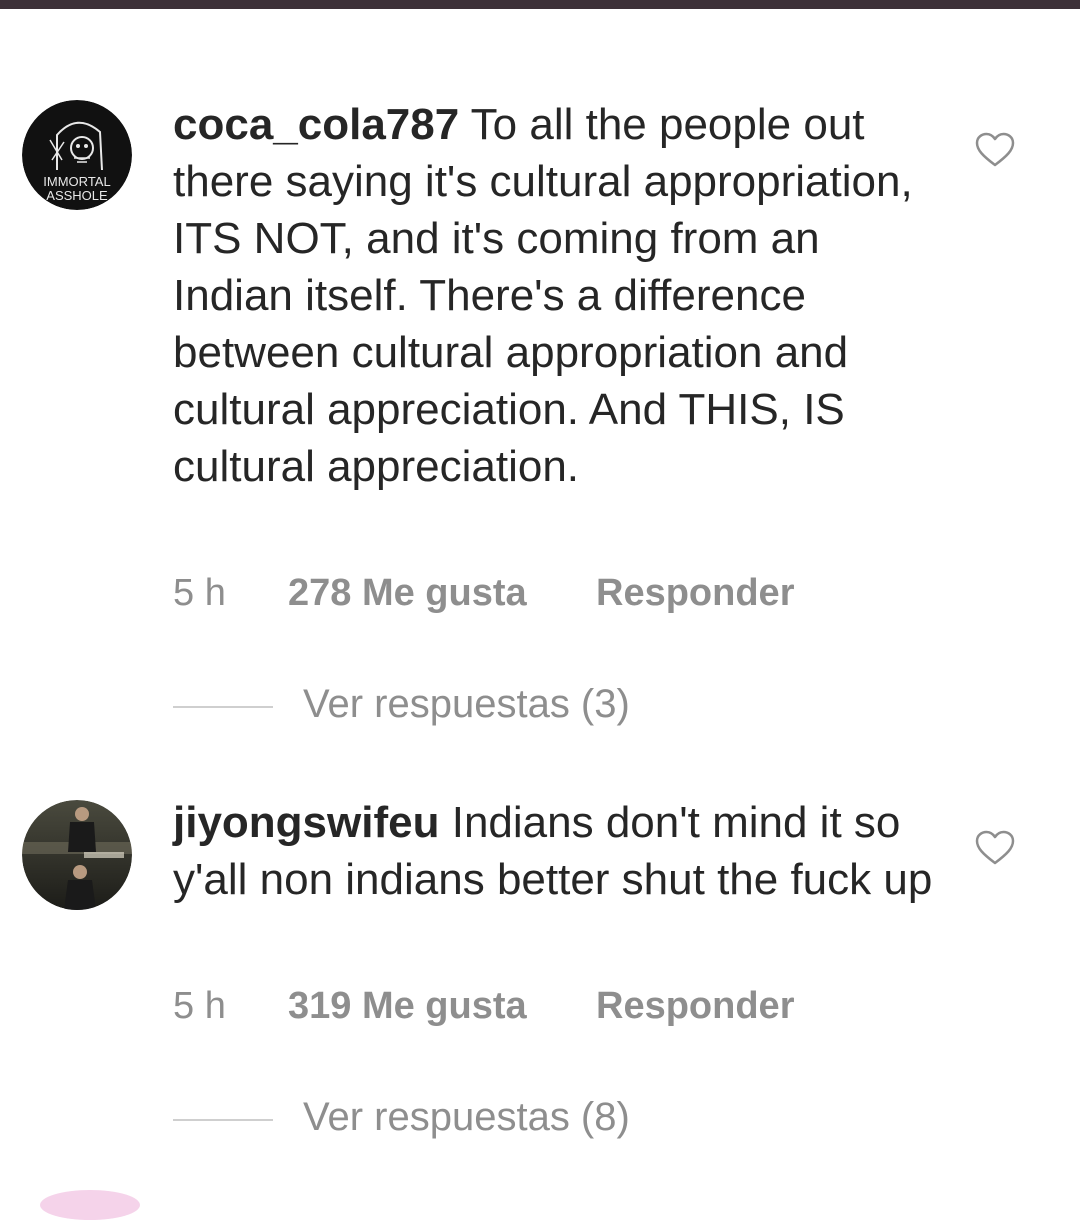 This screenshot has height=1220, width=1080. Describe the element at coordinates (540, 4) in the screenshot. I see `status-bar` at that location.